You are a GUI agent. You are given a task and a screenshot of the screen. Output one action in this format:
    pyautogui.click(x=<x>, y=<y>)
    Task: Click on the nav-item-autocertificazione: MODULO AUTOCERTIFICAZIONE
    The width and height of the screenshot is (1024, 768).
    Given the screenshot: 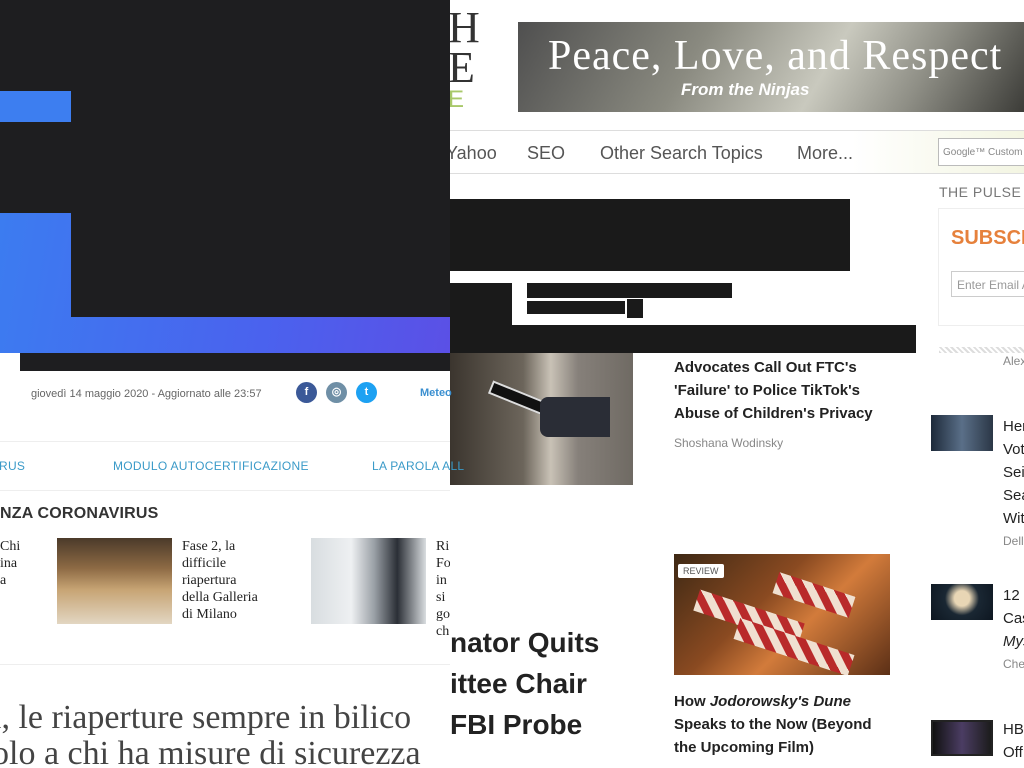 What is the action you would take?
    pyautogui.click(x=211, y=466)
    